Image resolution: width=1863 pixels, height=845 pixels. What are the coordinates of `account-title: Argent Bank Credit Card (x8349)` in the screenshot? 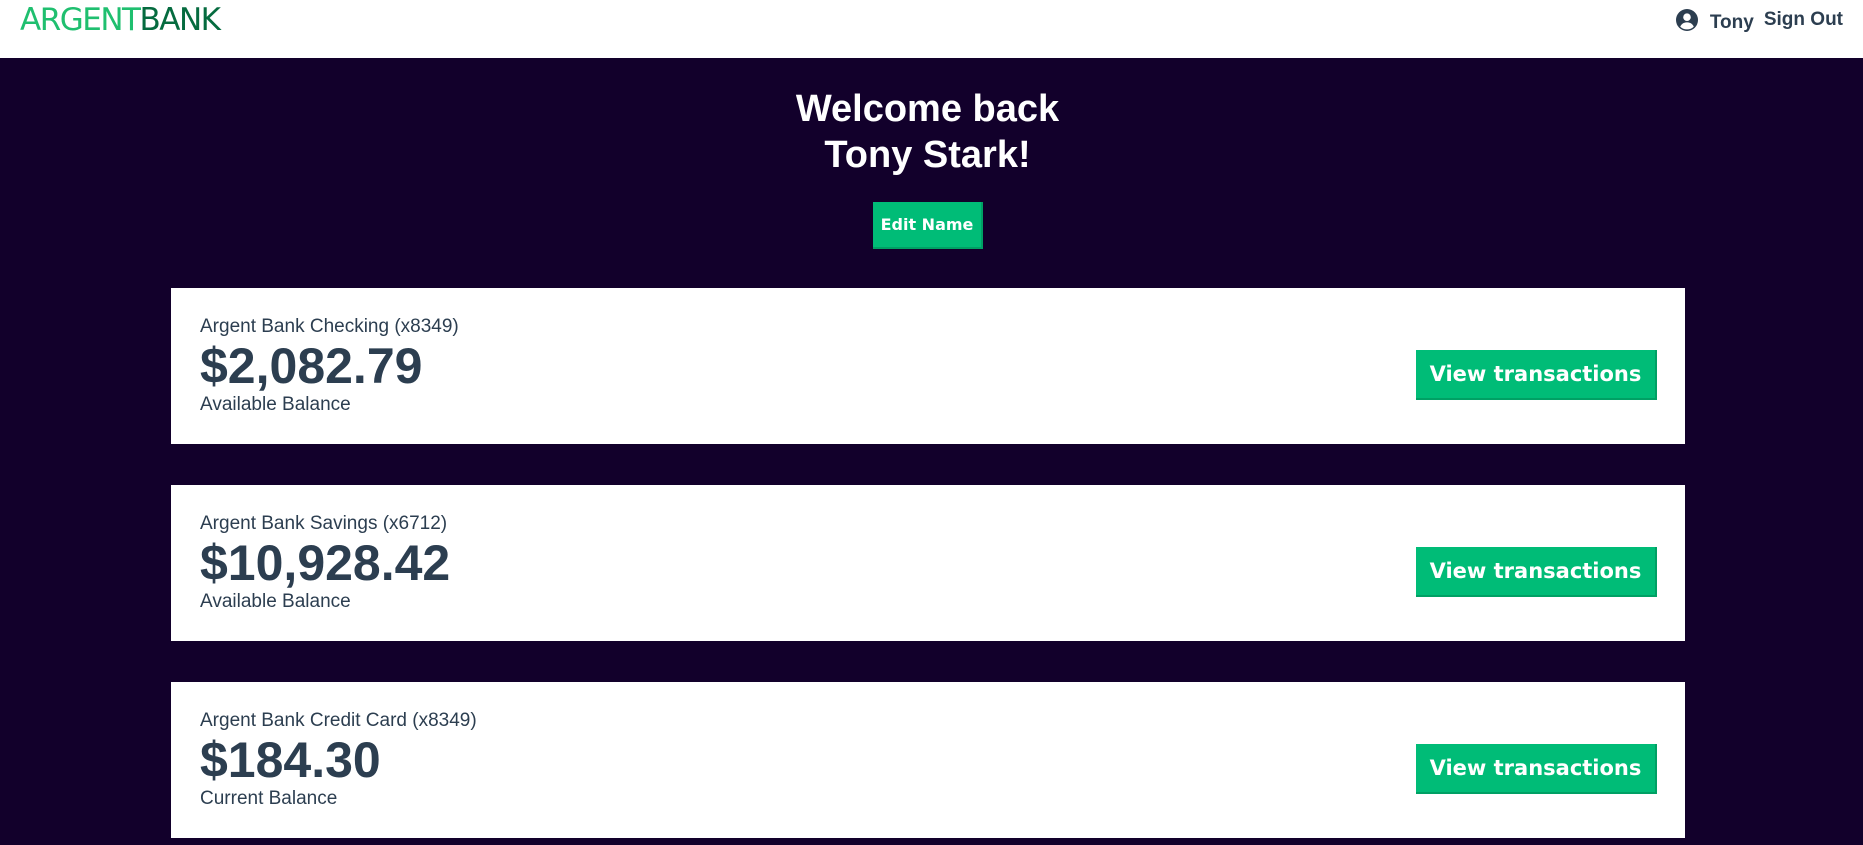 It's located at (338, 720).